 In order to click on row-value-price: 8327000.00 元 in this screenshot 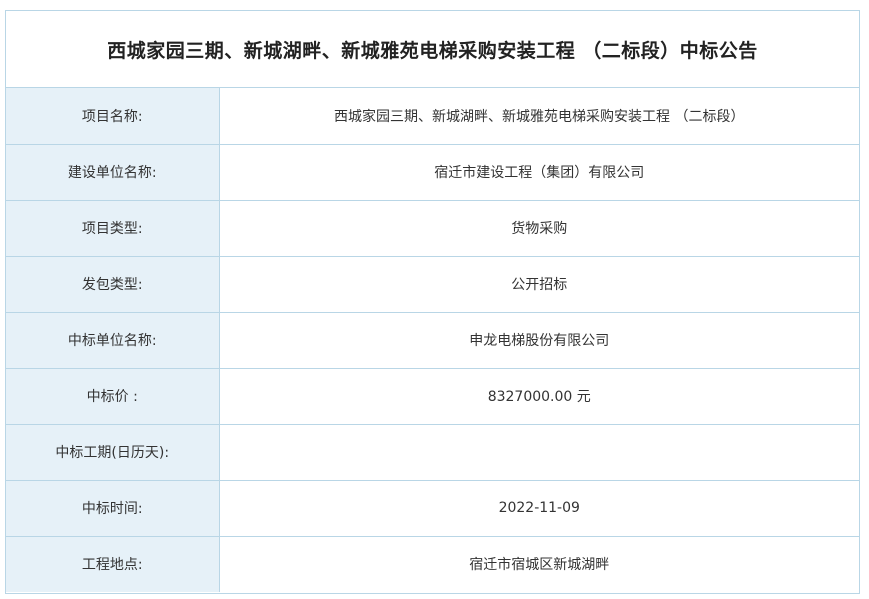, I will do `click(539, 396)`.